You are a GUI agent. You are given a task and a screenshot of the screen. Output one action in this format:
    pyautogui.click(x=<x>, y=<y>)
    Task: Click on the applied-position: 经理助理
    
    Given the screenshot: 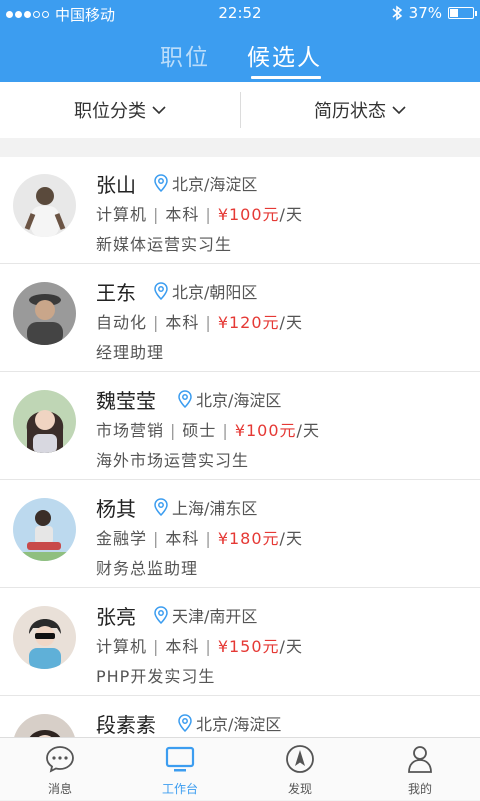 What is the action you would take?
    pyautogui.click(x=130, y=352)
    